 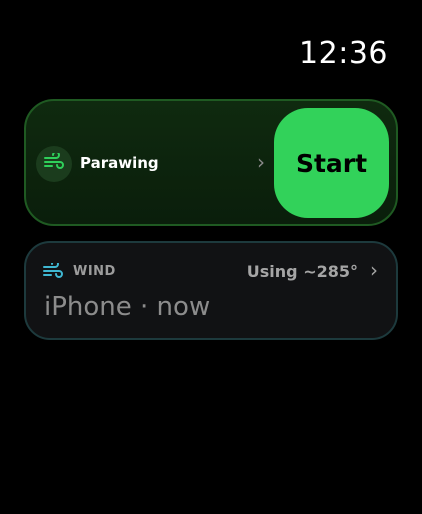 I want to click on activity-icon-badge, so click(x=54, y=164).